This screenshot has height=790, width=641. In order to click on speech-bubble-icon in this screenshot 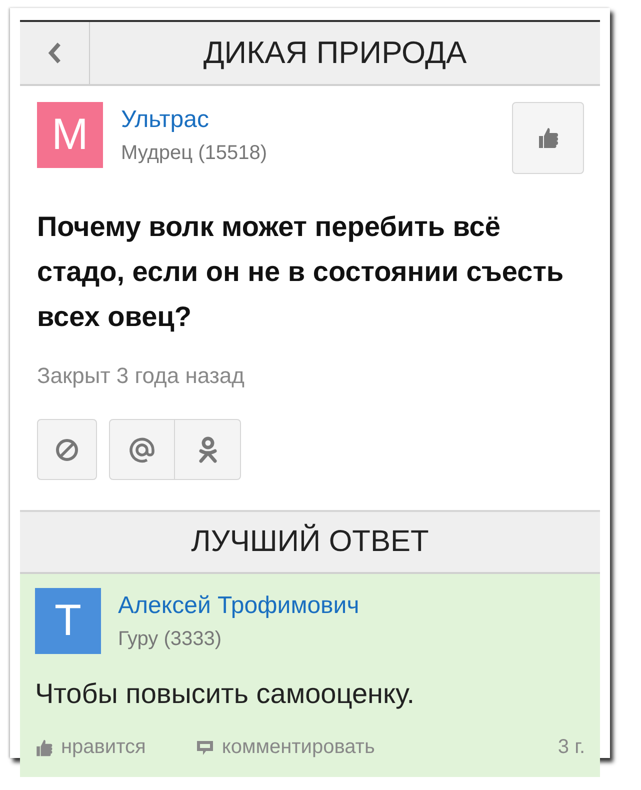, I will do `click(205, 747)`.